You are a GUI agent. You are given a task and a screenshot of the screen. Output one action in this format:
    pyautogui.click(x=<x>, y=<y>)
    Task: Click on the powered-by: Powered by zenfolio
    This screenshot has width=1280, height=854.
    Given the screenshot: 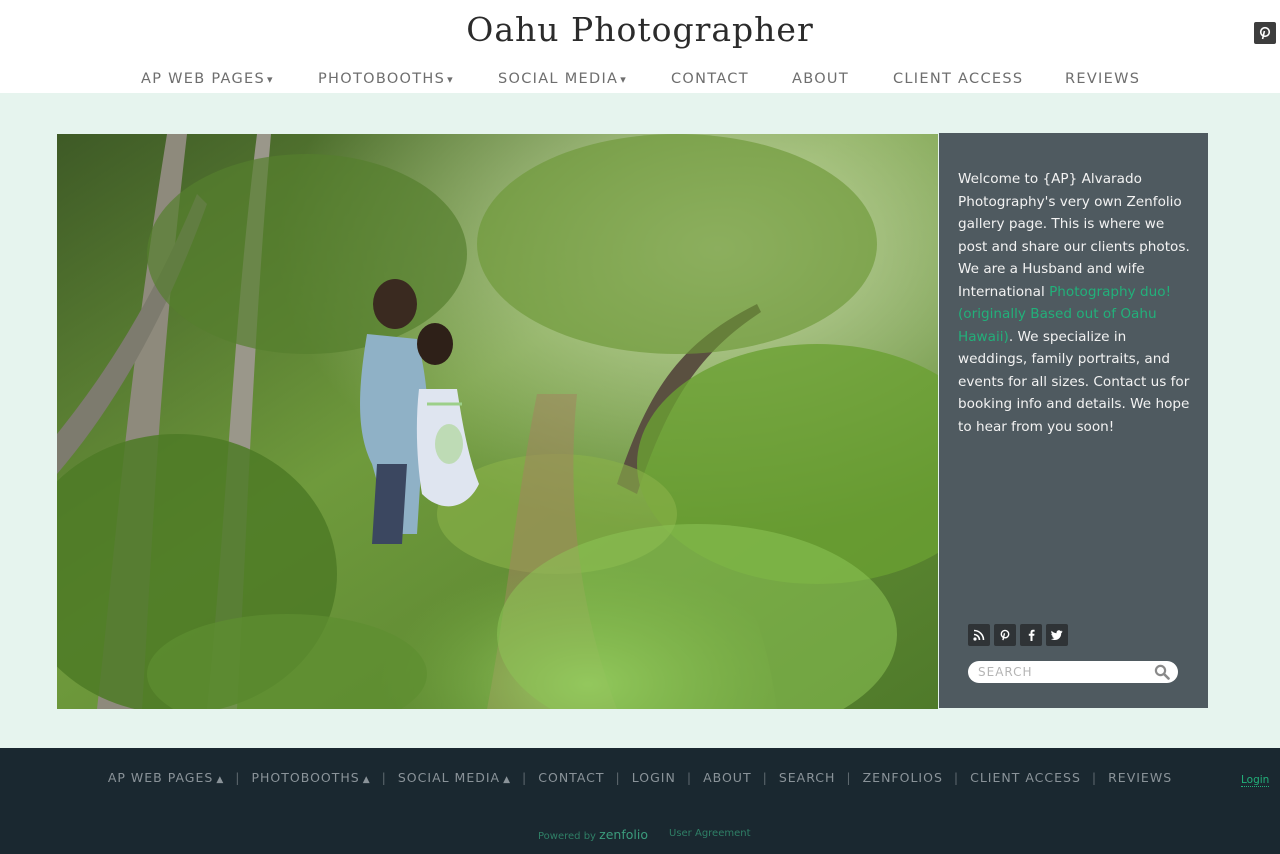 What is the action you would take?
    pyautogui.click(x=593, y=834)
    